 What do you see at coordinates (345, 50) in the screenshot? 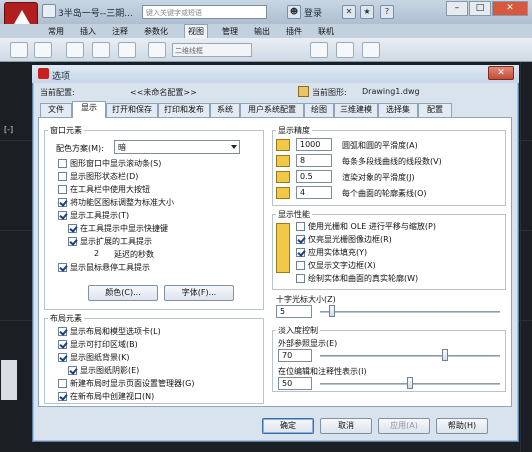
I see `named-views-icon` at bounding box center [345, 50].